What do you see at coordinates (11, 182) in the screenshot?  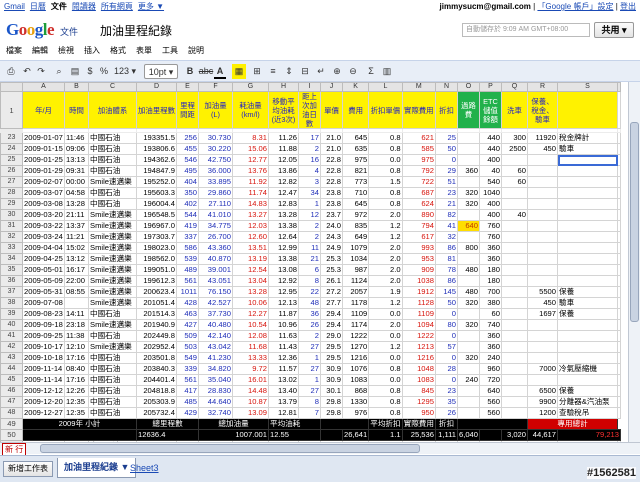 I see `row-header: 27` at bounding box center [11, 182].